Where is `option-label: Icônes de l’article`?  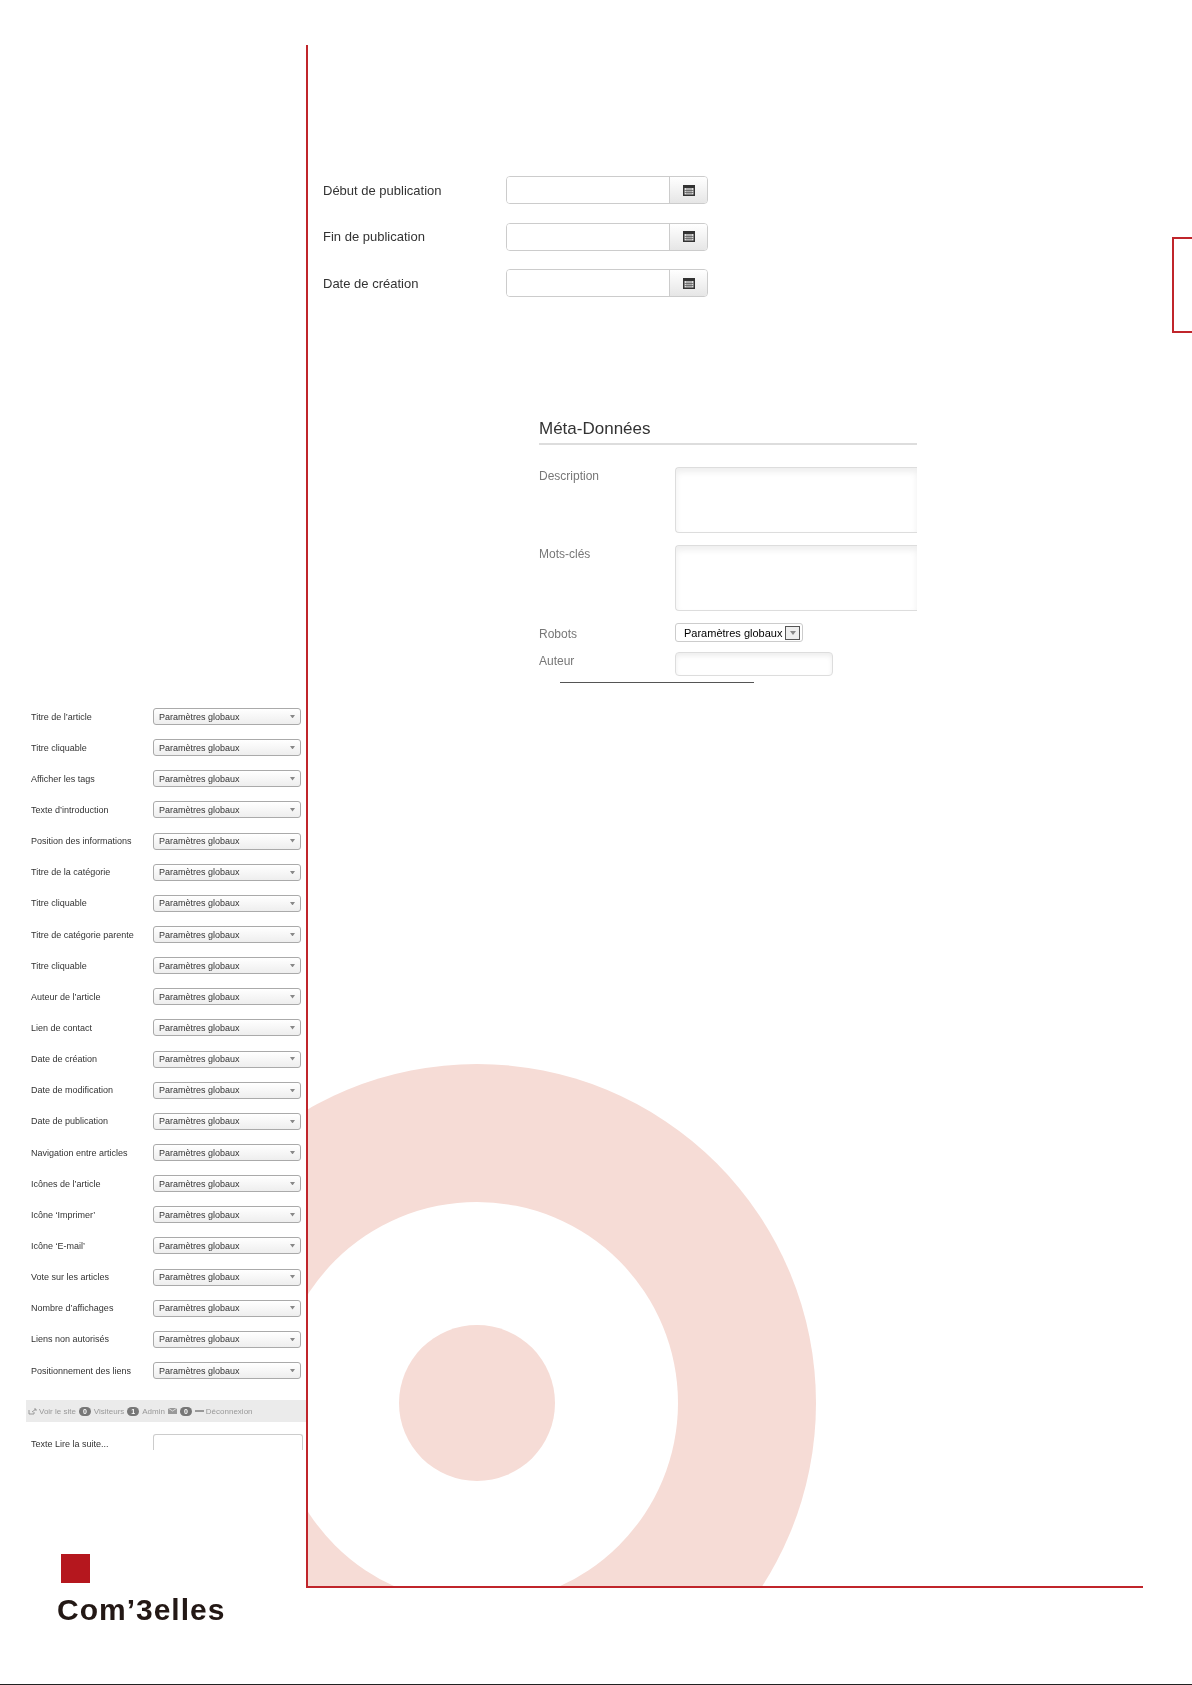 option-label: Icônes de l’article is located at coordinates (66, 1183).